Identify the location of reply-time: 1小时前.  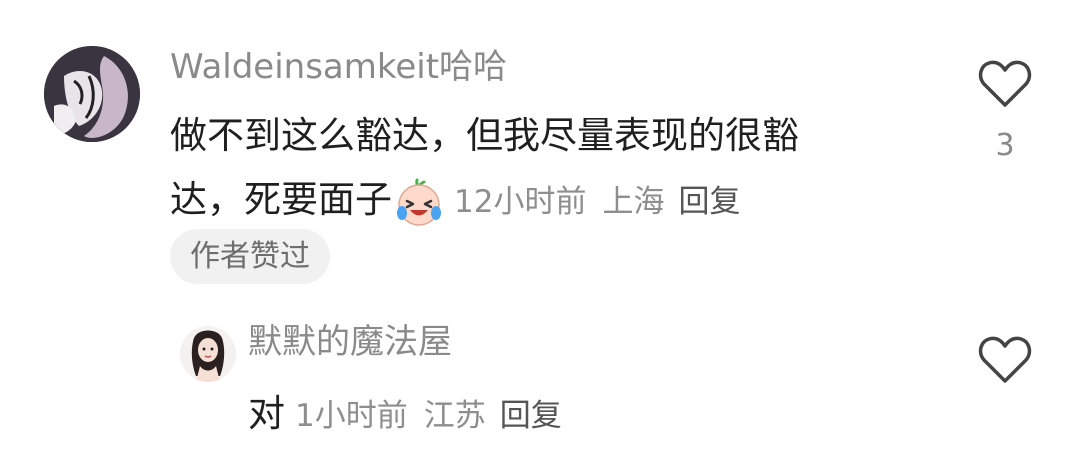
(351, 416).